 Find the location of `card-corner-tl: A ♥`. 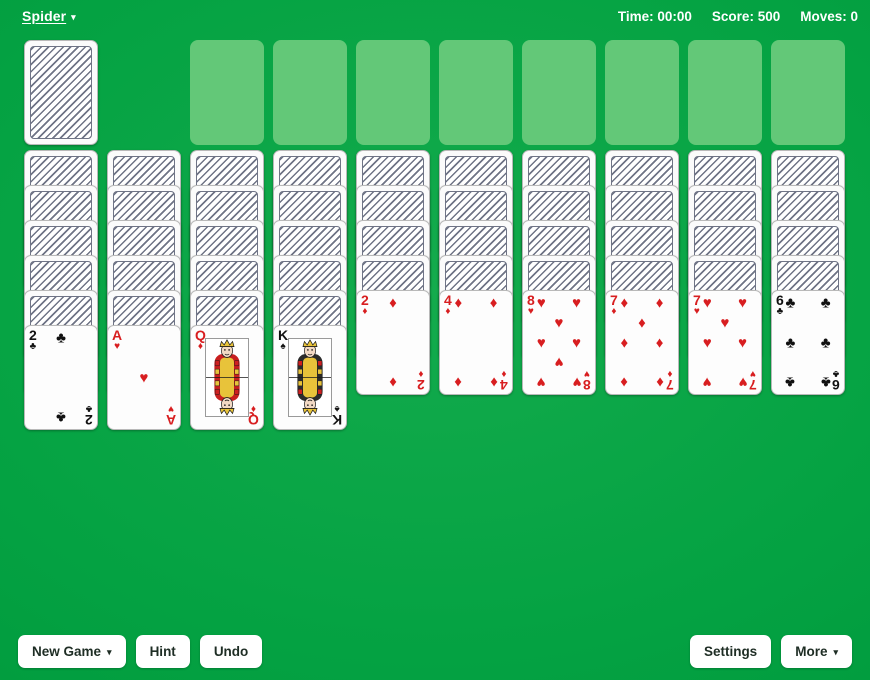

card-corner-tl: A ♥ is located at coordinates (117, 339).